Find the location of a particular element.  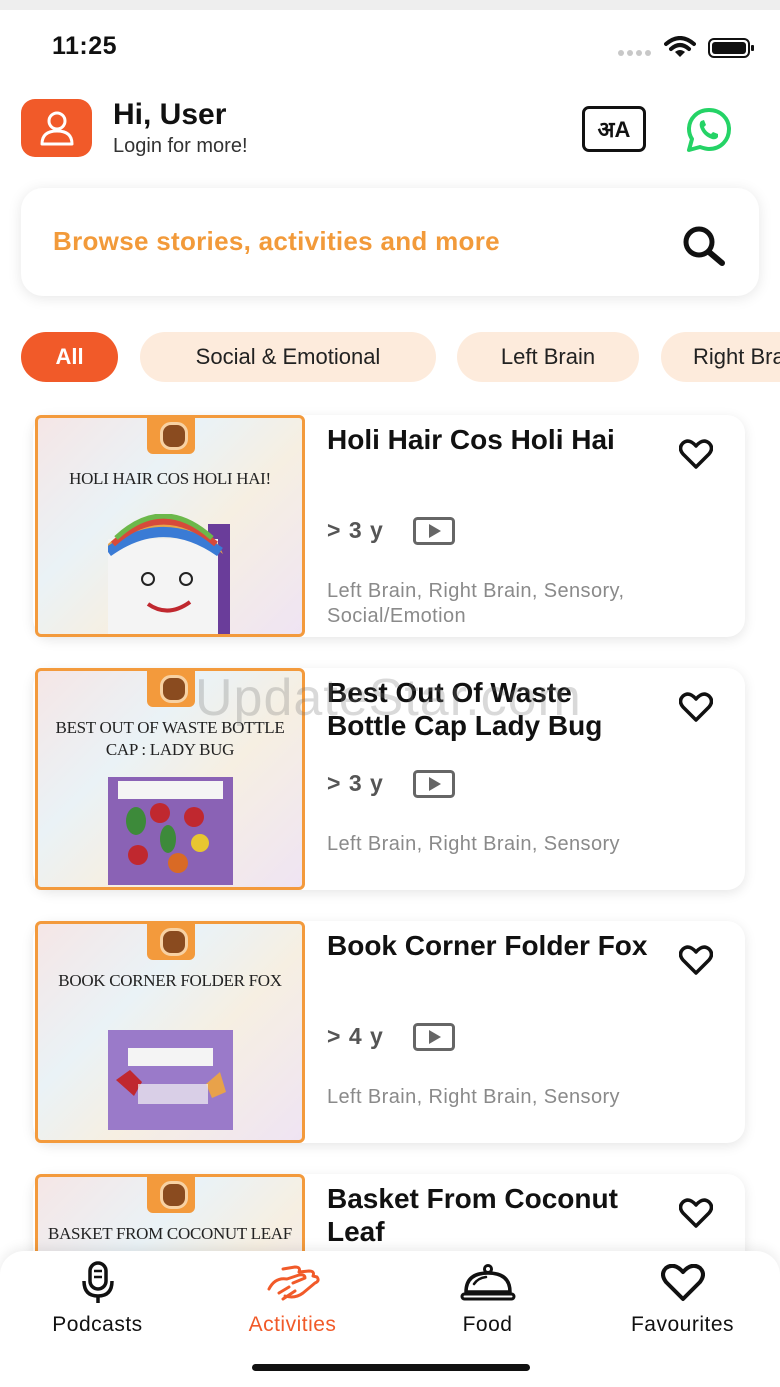

chip-left-brain: Left Brain is located at coordinates (548, 357).